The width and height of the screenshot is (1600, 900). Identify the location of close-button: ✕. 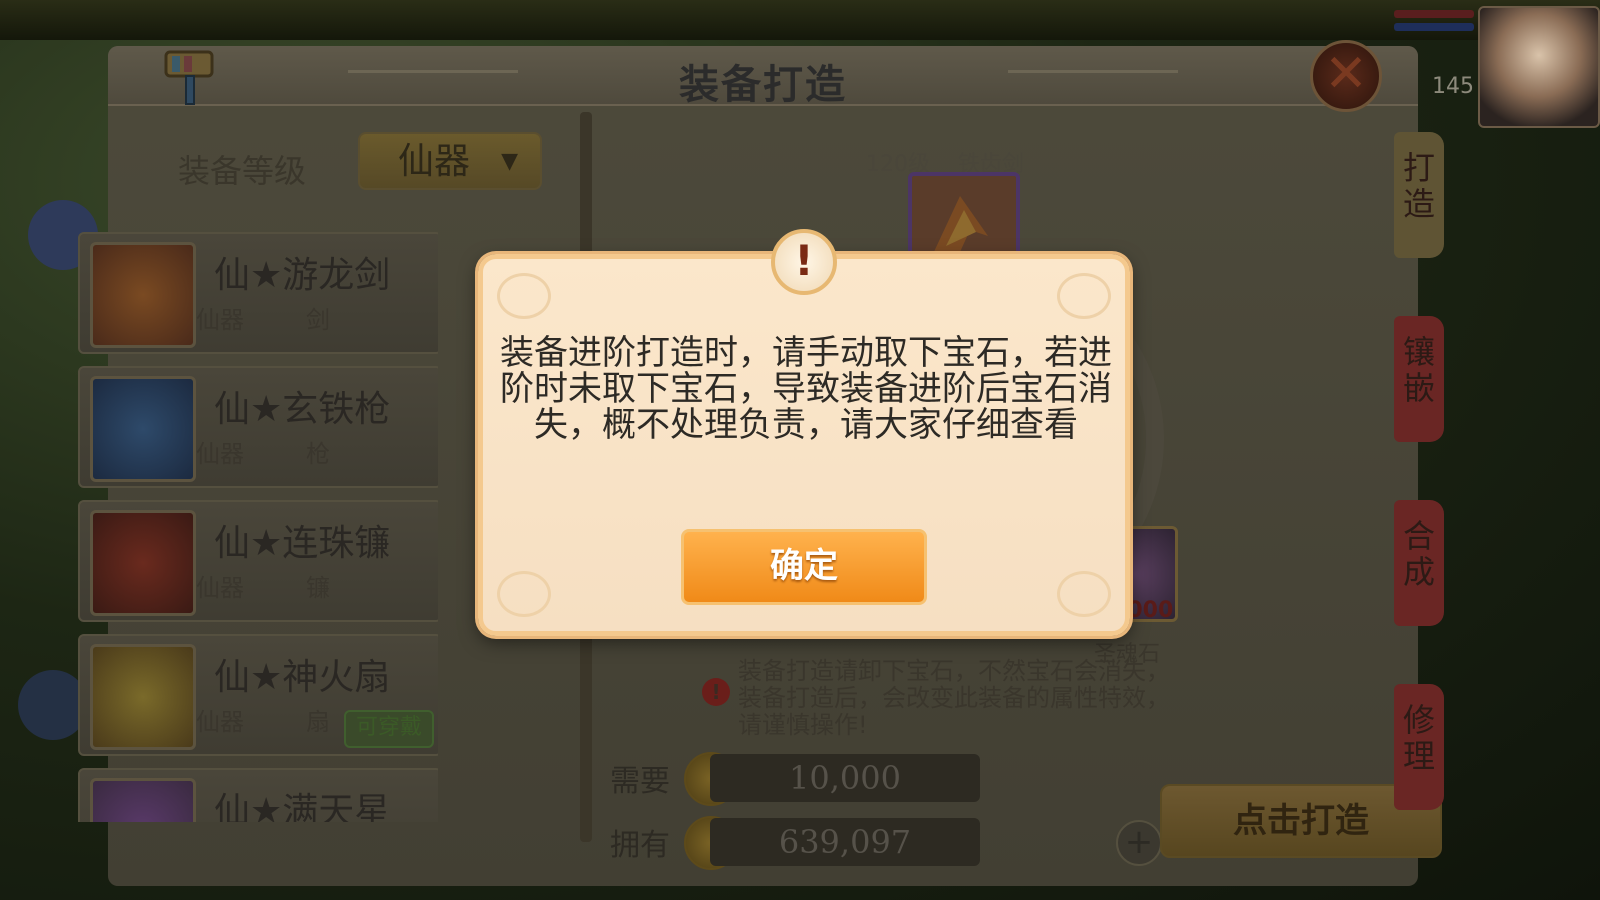
(1346, 76).